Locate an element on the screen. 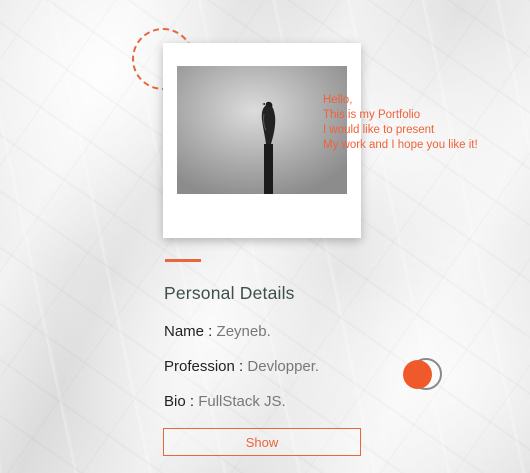 The height and width of the screenshot is (473, 530). bird-on-post-image is located at coordinates (262, 130).